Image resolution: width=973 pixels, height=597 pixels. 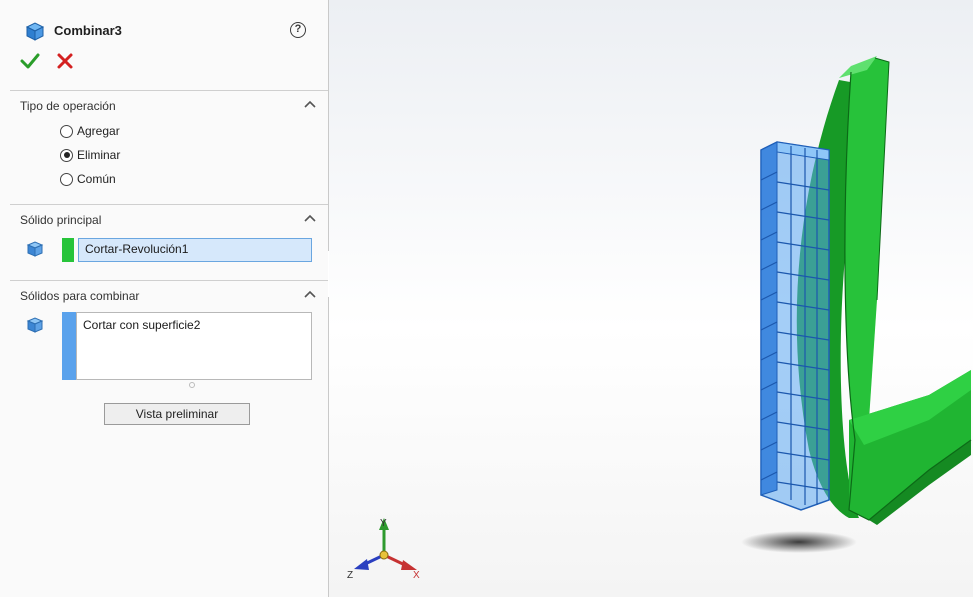 I want to click on ok-checkmark-icon, so click(x=30, y=61).